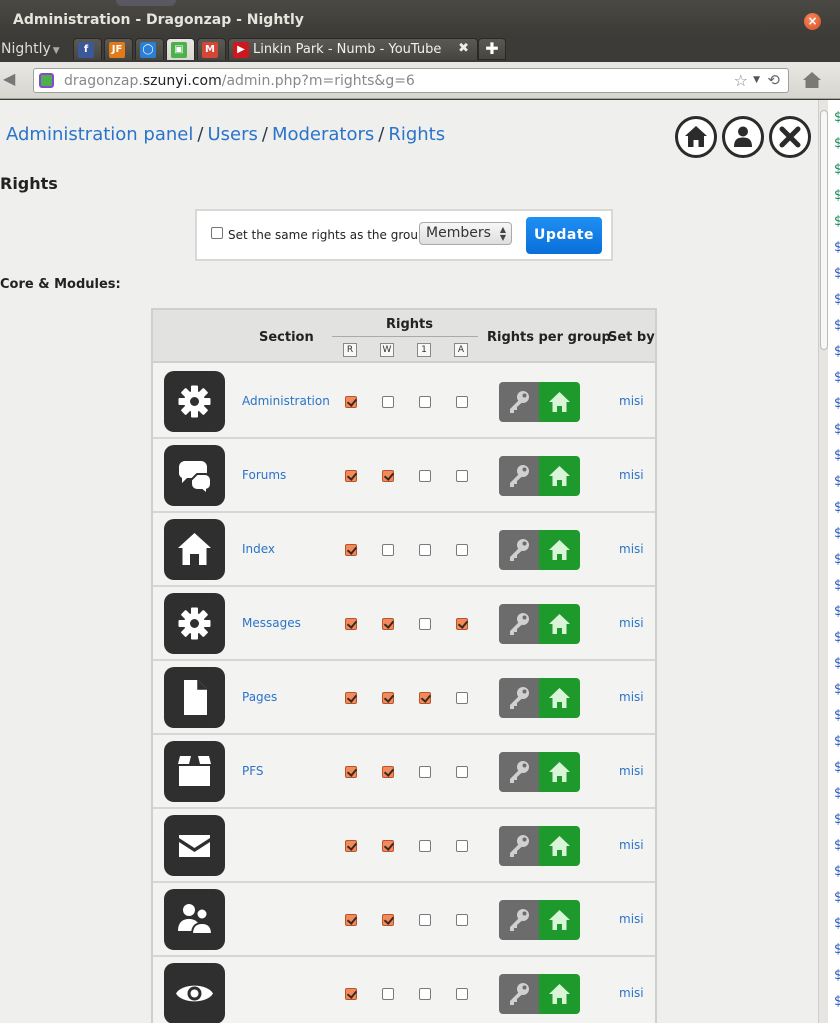 The width and height of the screenshot is (840, 1023). I want to click on tab-jf: JF, so click(118, 49).